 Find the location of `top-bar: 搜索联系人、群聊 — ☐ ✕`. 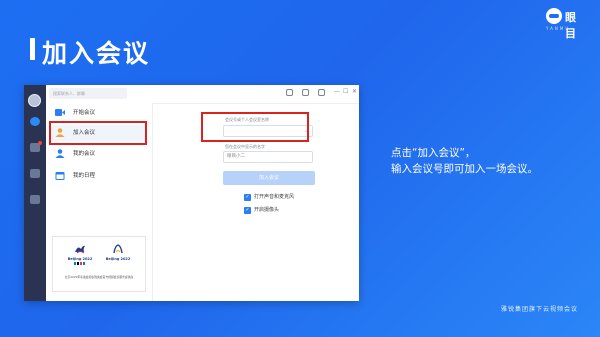

top-bar: 搜索联系人、群聊 — ☐ ✕ is located at coordinates (202, 94).